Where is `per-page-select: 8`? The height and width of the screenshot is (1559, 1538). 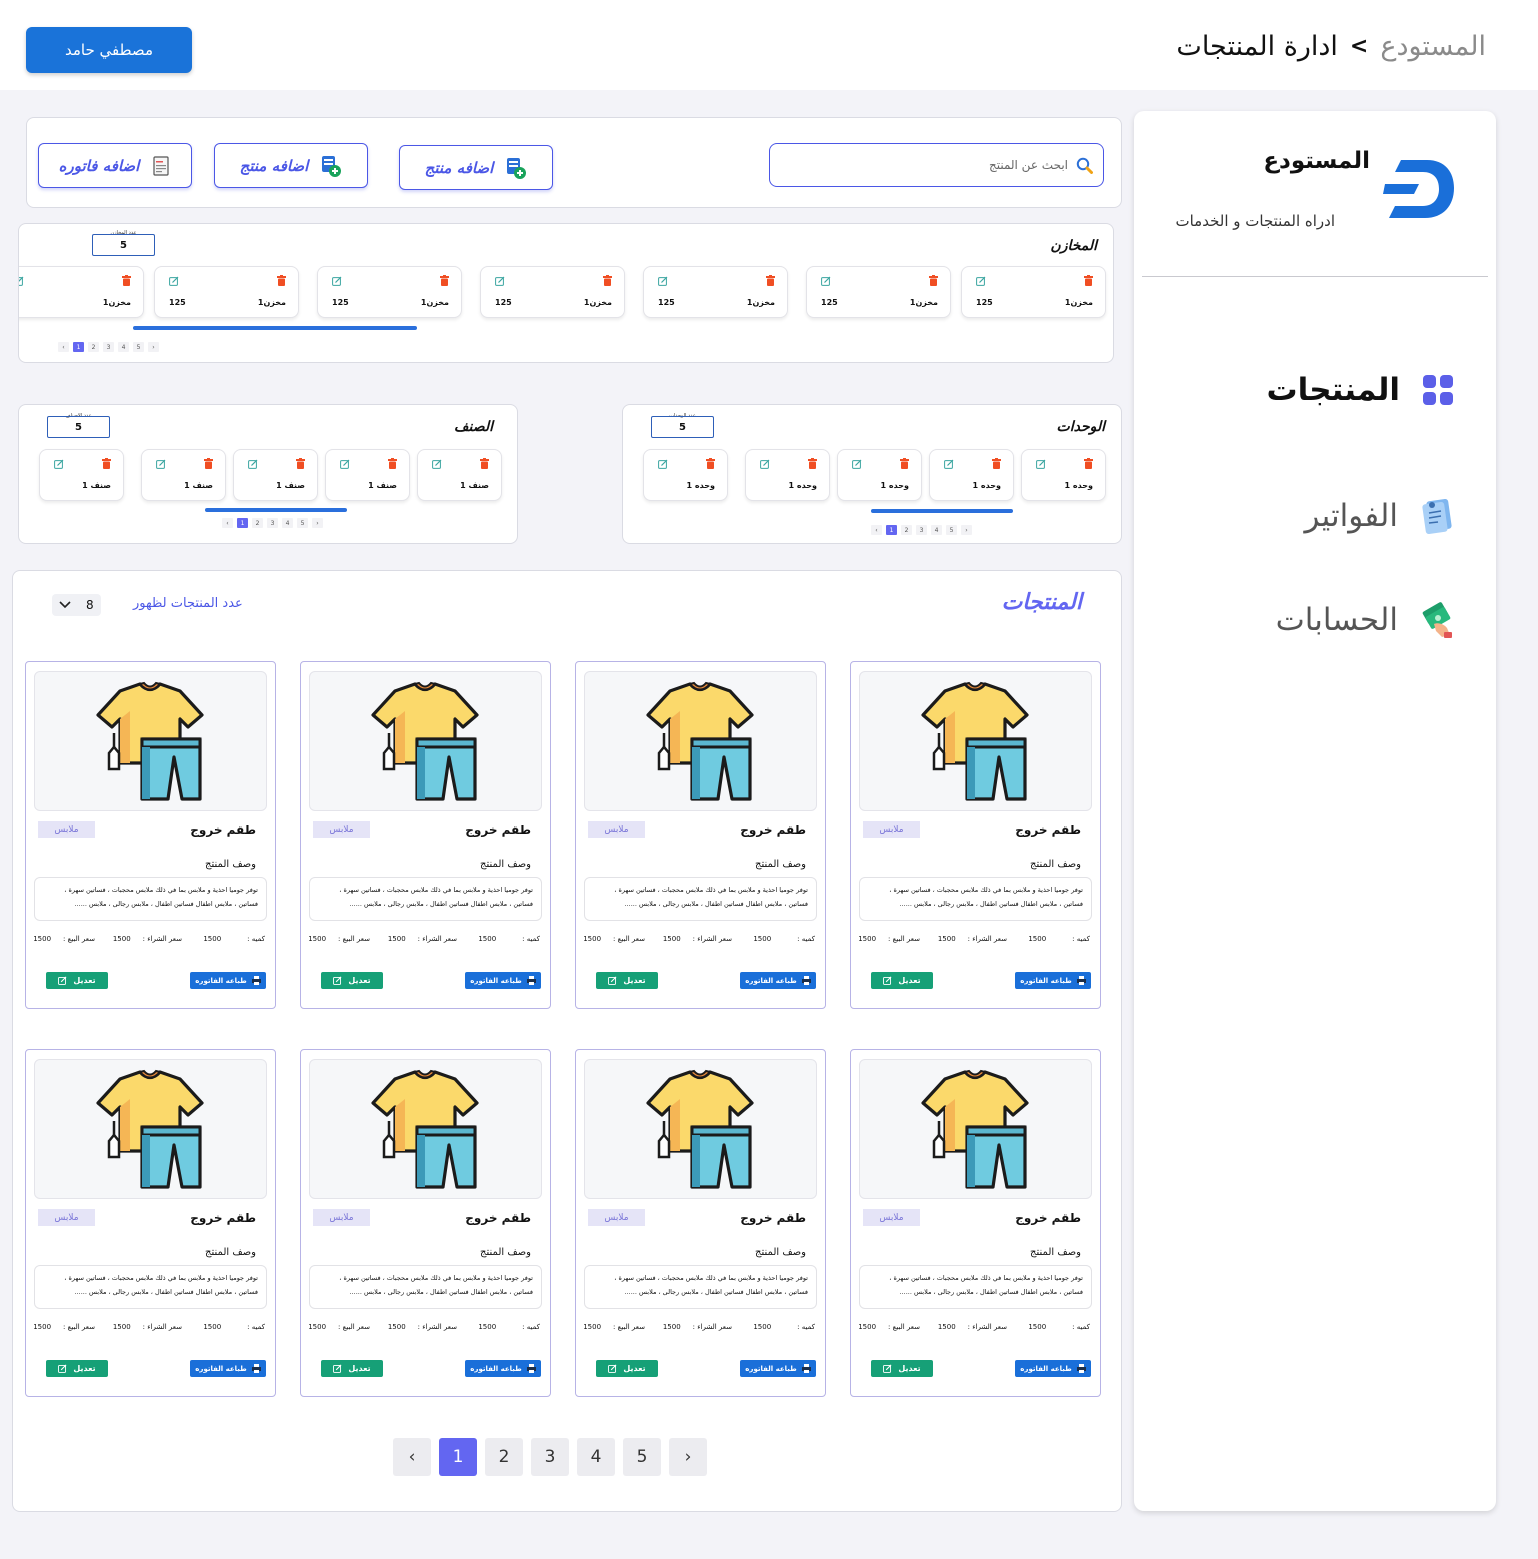
per-page-select: 8 is located at coordinates (76, 605).